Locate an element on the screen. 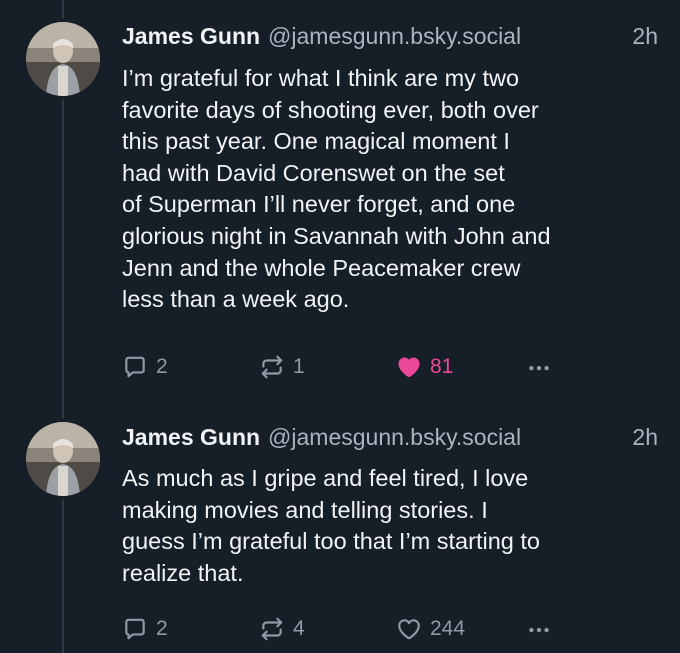  repost-button: 4 is located at coordinates (282, 629).